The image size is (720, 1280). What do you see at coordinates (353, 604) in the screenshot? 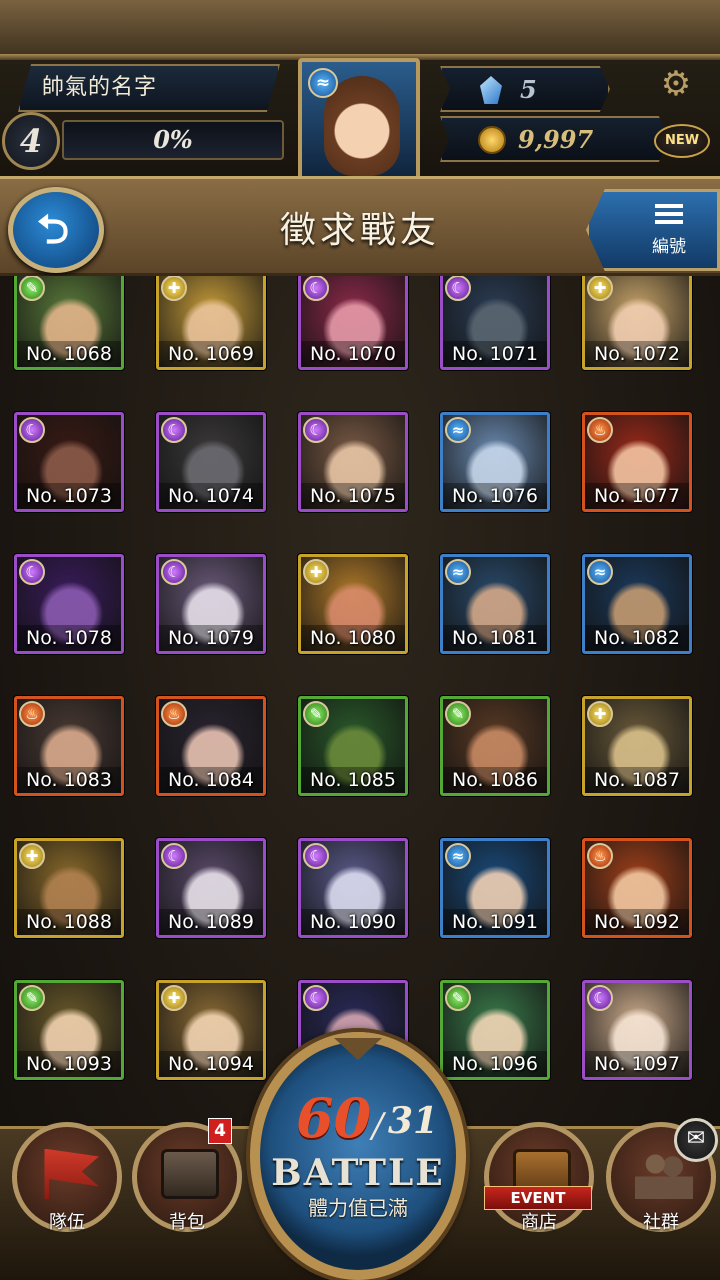
I see `monster-card: ✚ No. 1080` at bounding box center [353, 604].